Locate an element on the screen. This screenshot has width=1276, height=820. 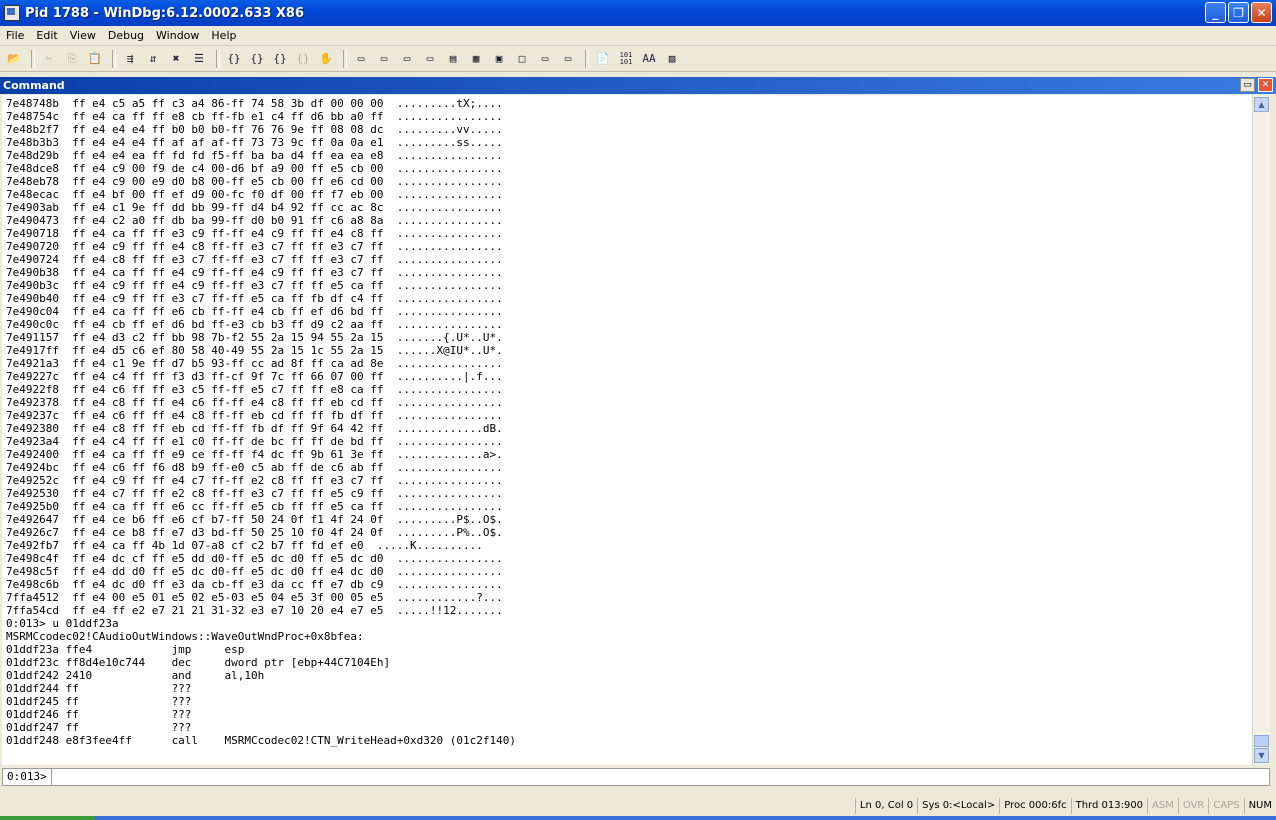
copy-icon: ⎘ is located at coordinates (72, 59).